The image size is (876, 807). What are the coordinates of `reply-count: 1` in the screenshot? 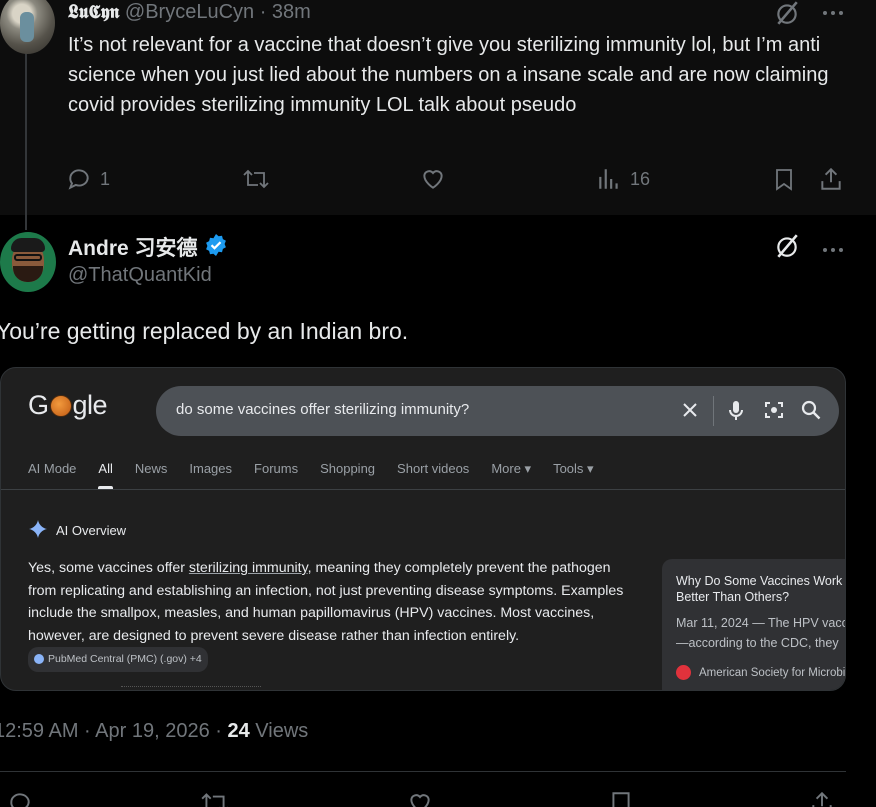 It's located at (105, 178).